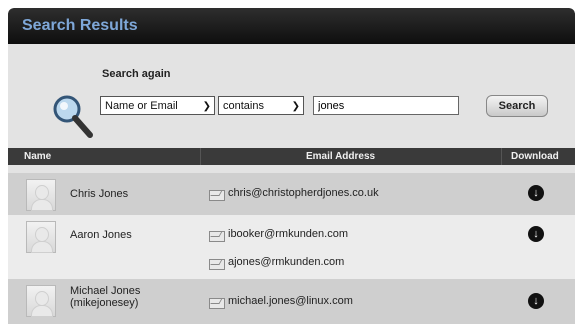 The width and height of the screenshot is (579, 328). What do you see at coordinates (386, 105) in the screenshot?
I see `search-input` at bounding box center [386, 105].